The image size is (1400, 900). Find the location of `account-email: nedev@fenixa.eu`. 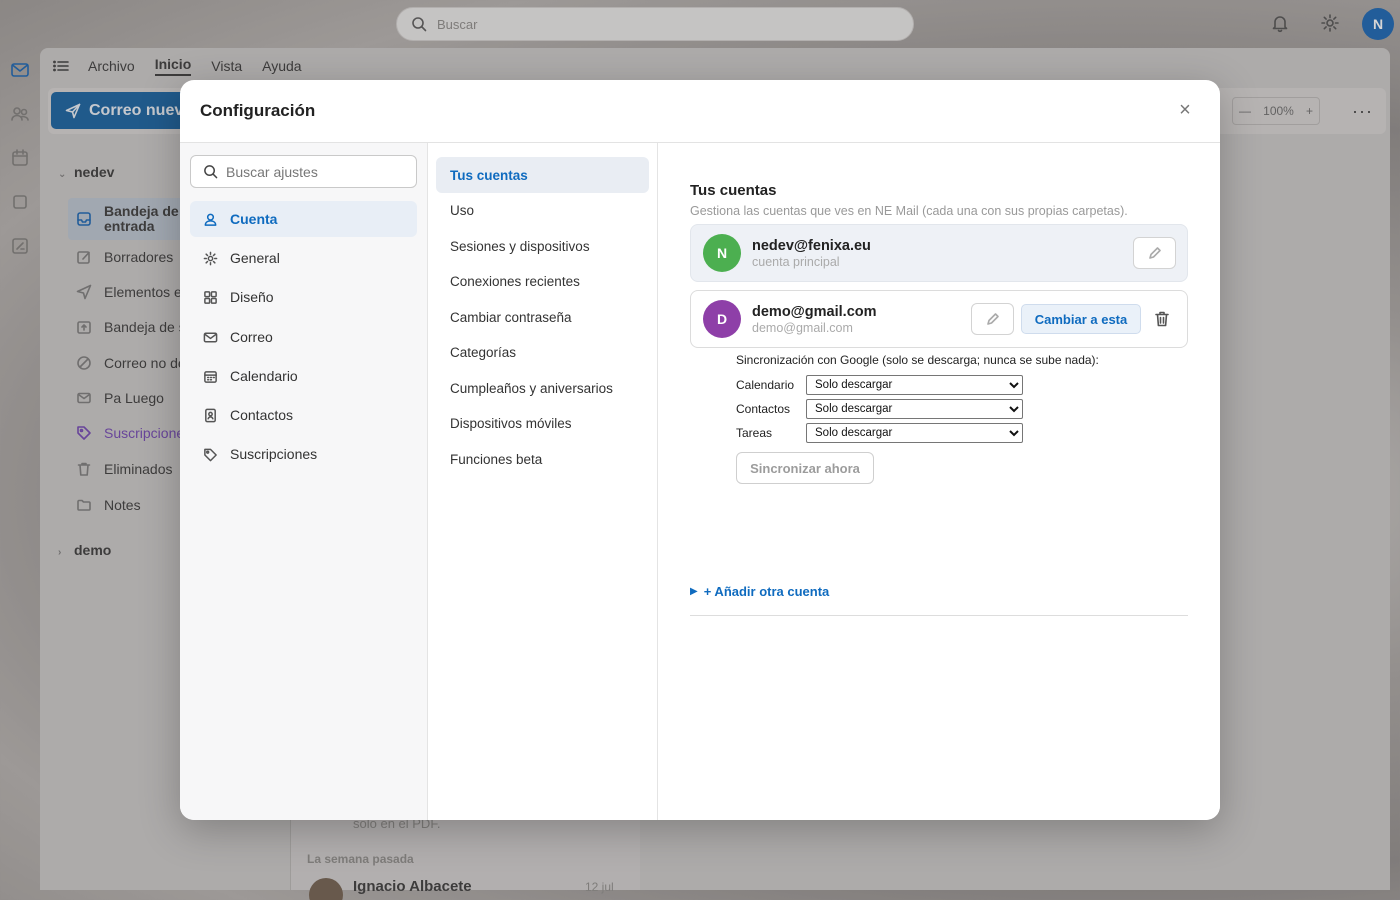

account-email: nedev@fenixa.eu is located at coordinates (811, 246).